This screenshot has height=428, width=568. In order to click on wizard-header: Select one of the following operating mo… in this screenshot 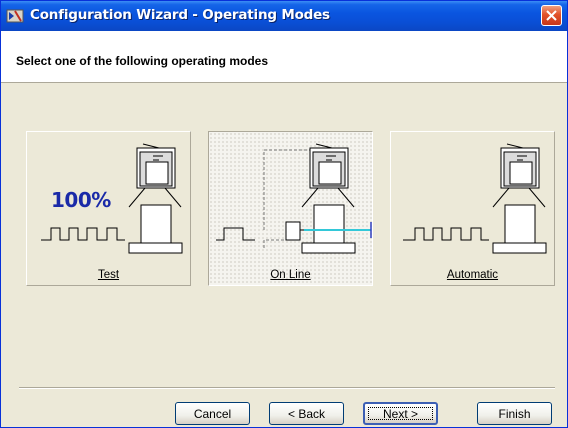, I will do `click(284, 56)`.